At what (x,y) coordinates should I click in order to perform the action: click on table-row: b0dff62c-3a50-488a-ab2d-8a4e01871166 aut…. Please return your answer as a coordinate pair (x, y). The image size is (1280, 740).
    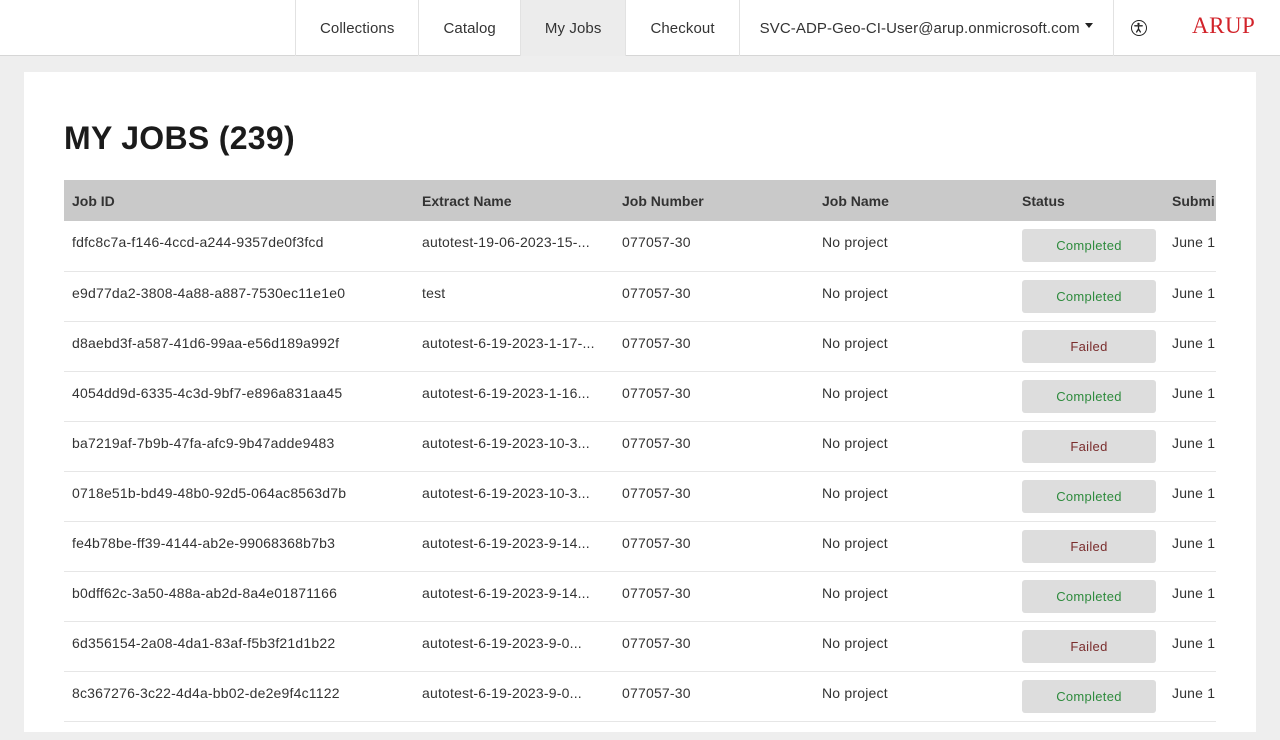
    Looking at the image, I should click on (640, 596).